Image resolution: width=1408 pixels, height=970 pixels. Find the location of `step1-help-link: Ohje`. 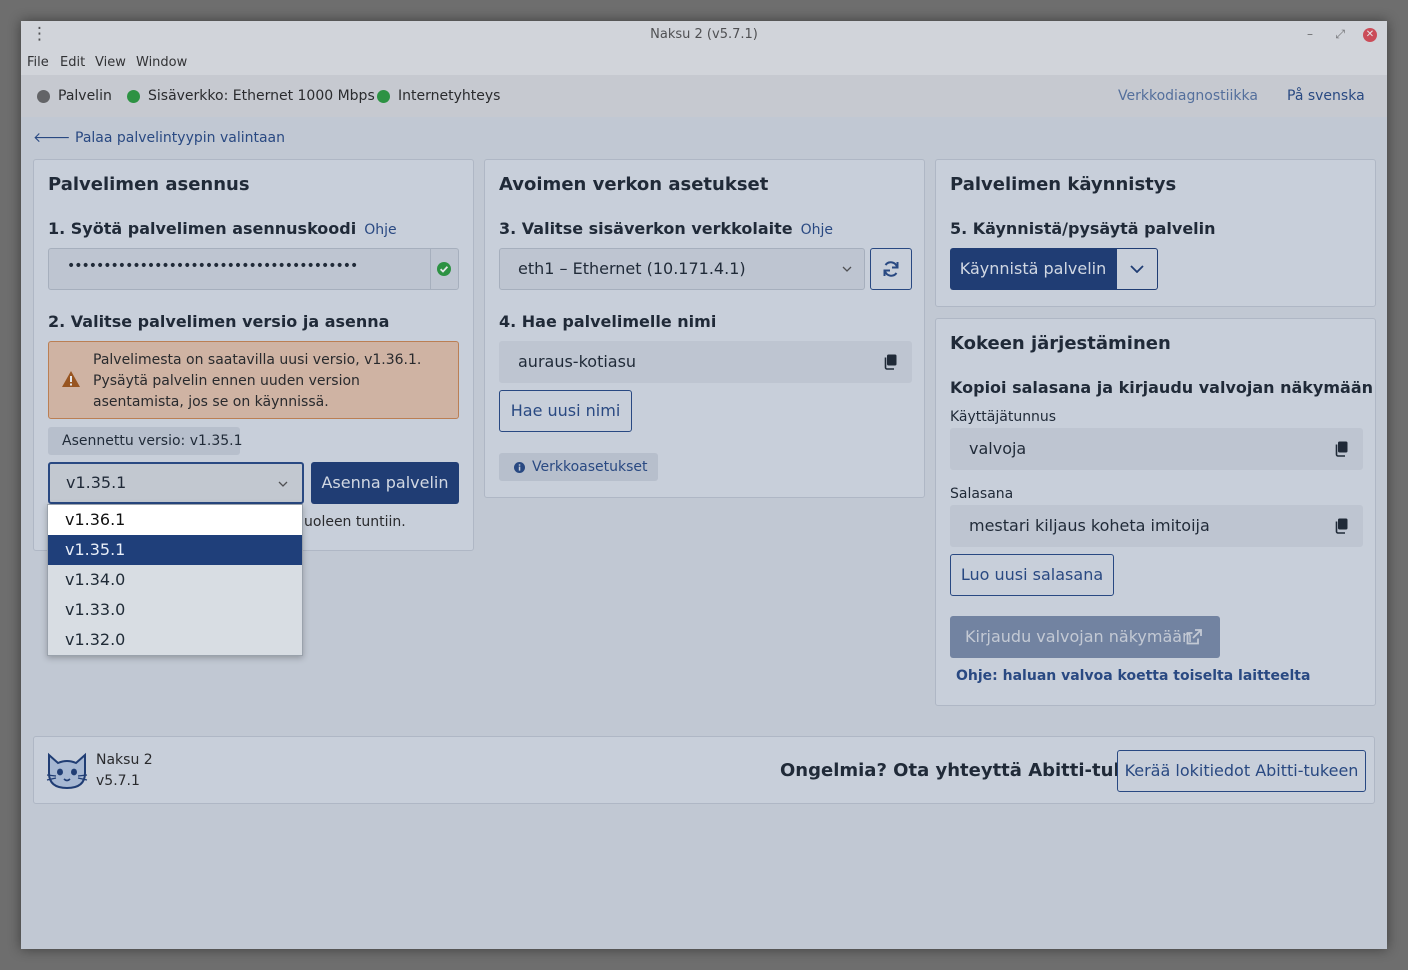

step1-help-link: Ohje is located at coordinates (380, 230).